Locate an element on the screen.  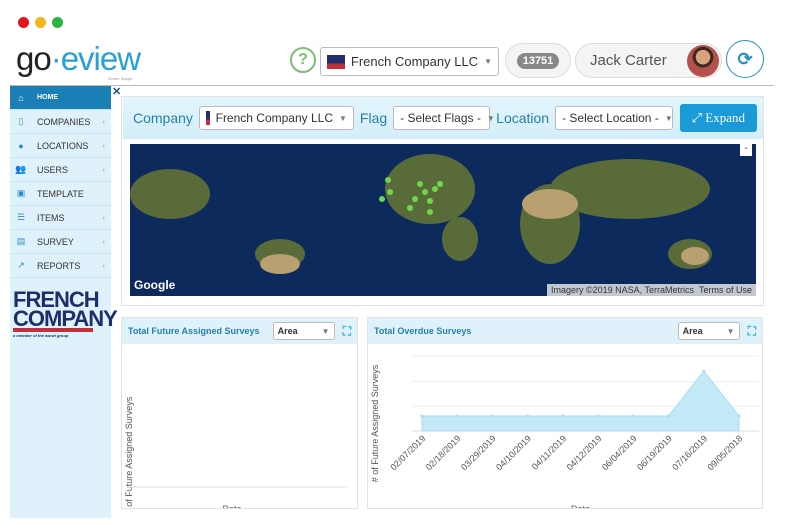
terms-of-use-link: Terms of Use is located at coordinates (725, 290).